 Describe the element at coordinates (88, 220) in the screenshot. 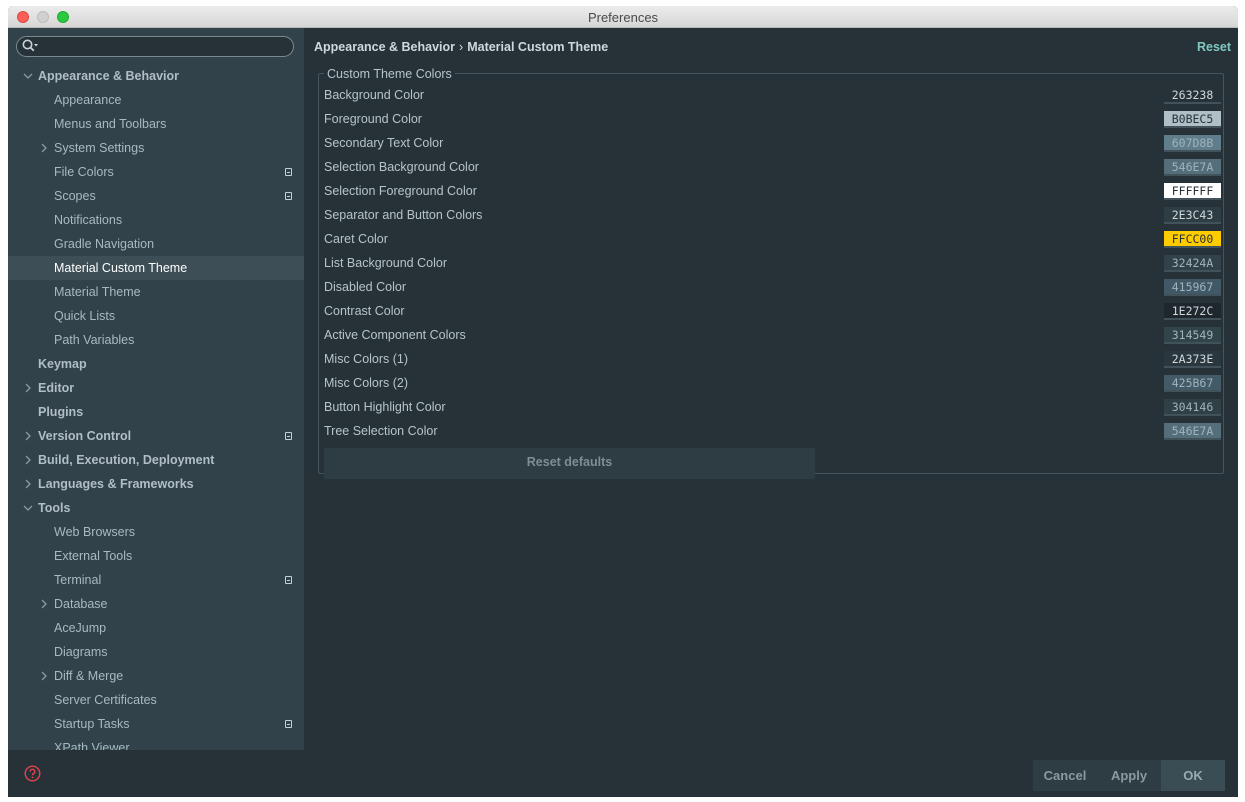

I see `sidebar-item-label: Notifications` at that location.